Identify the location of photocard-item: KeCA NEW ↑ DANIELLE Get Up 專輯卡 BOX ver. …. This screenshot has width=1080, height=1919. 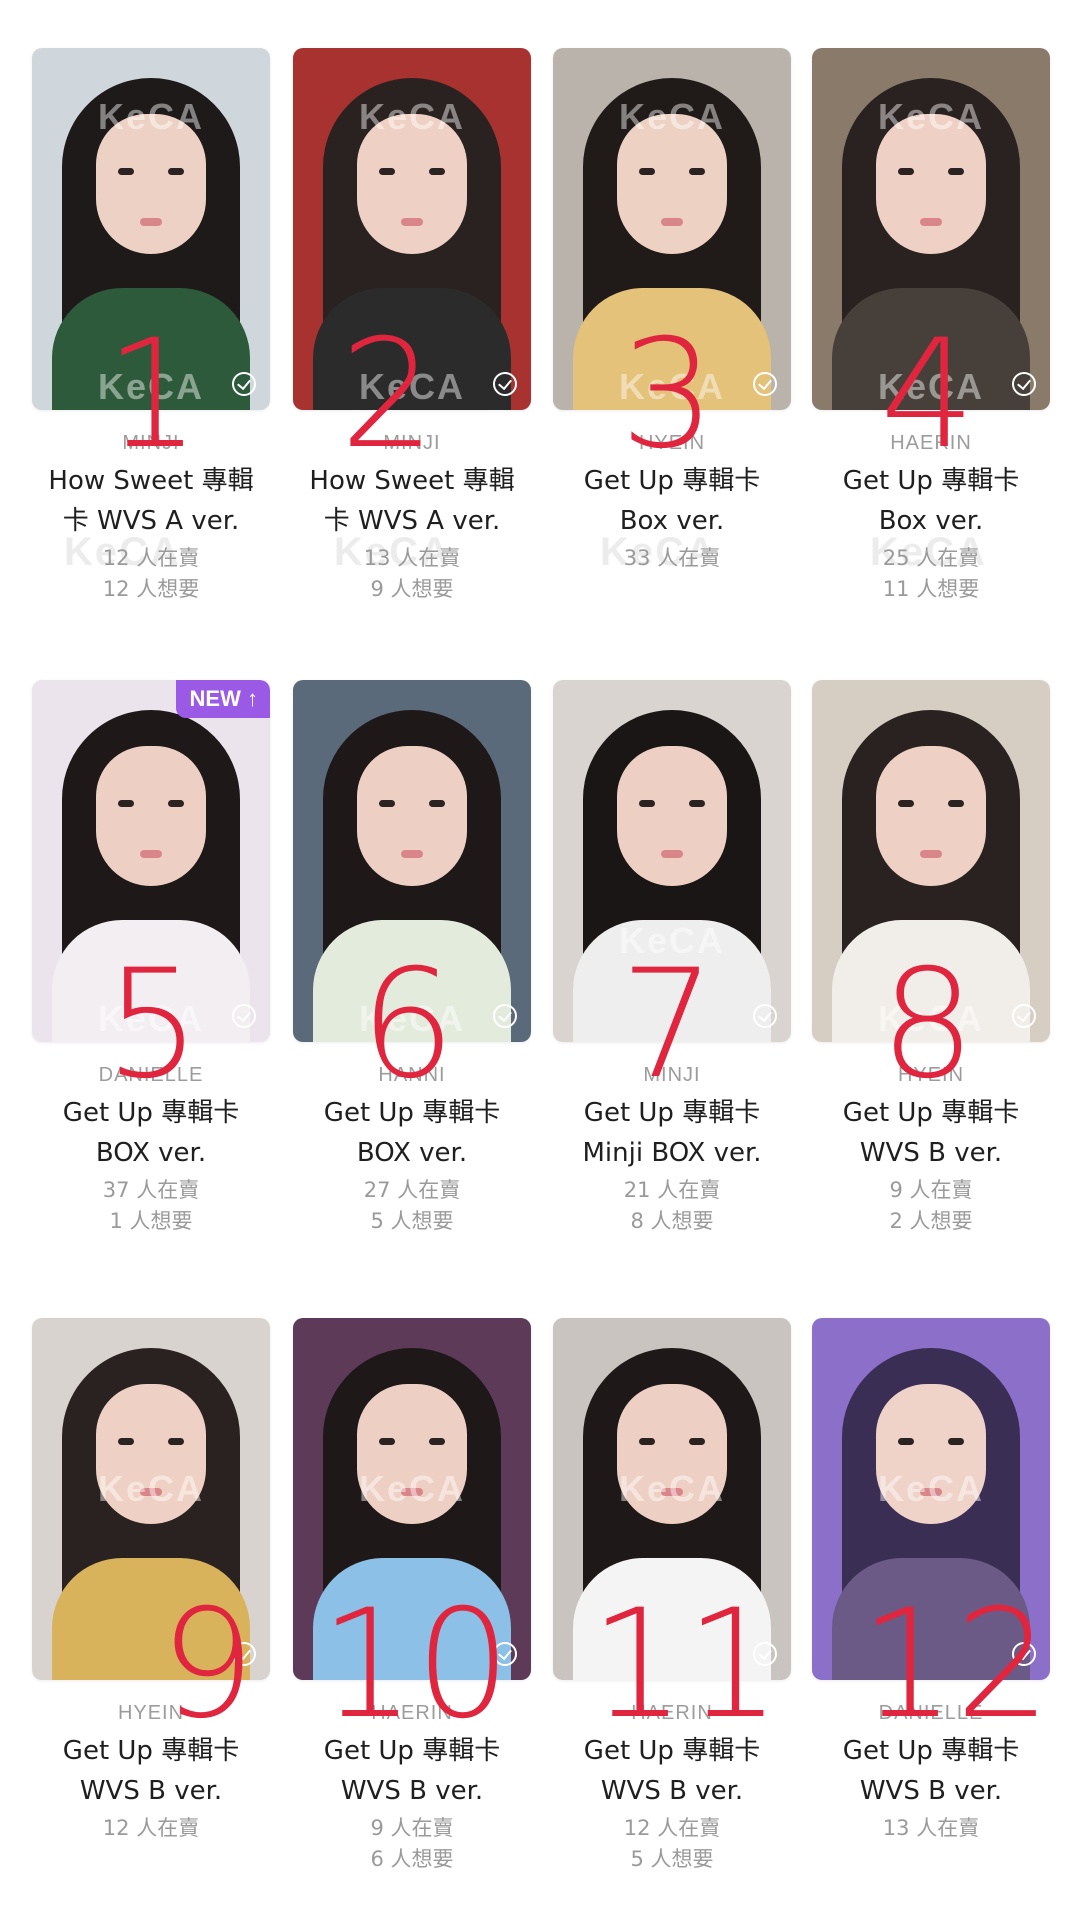
(151, 958).